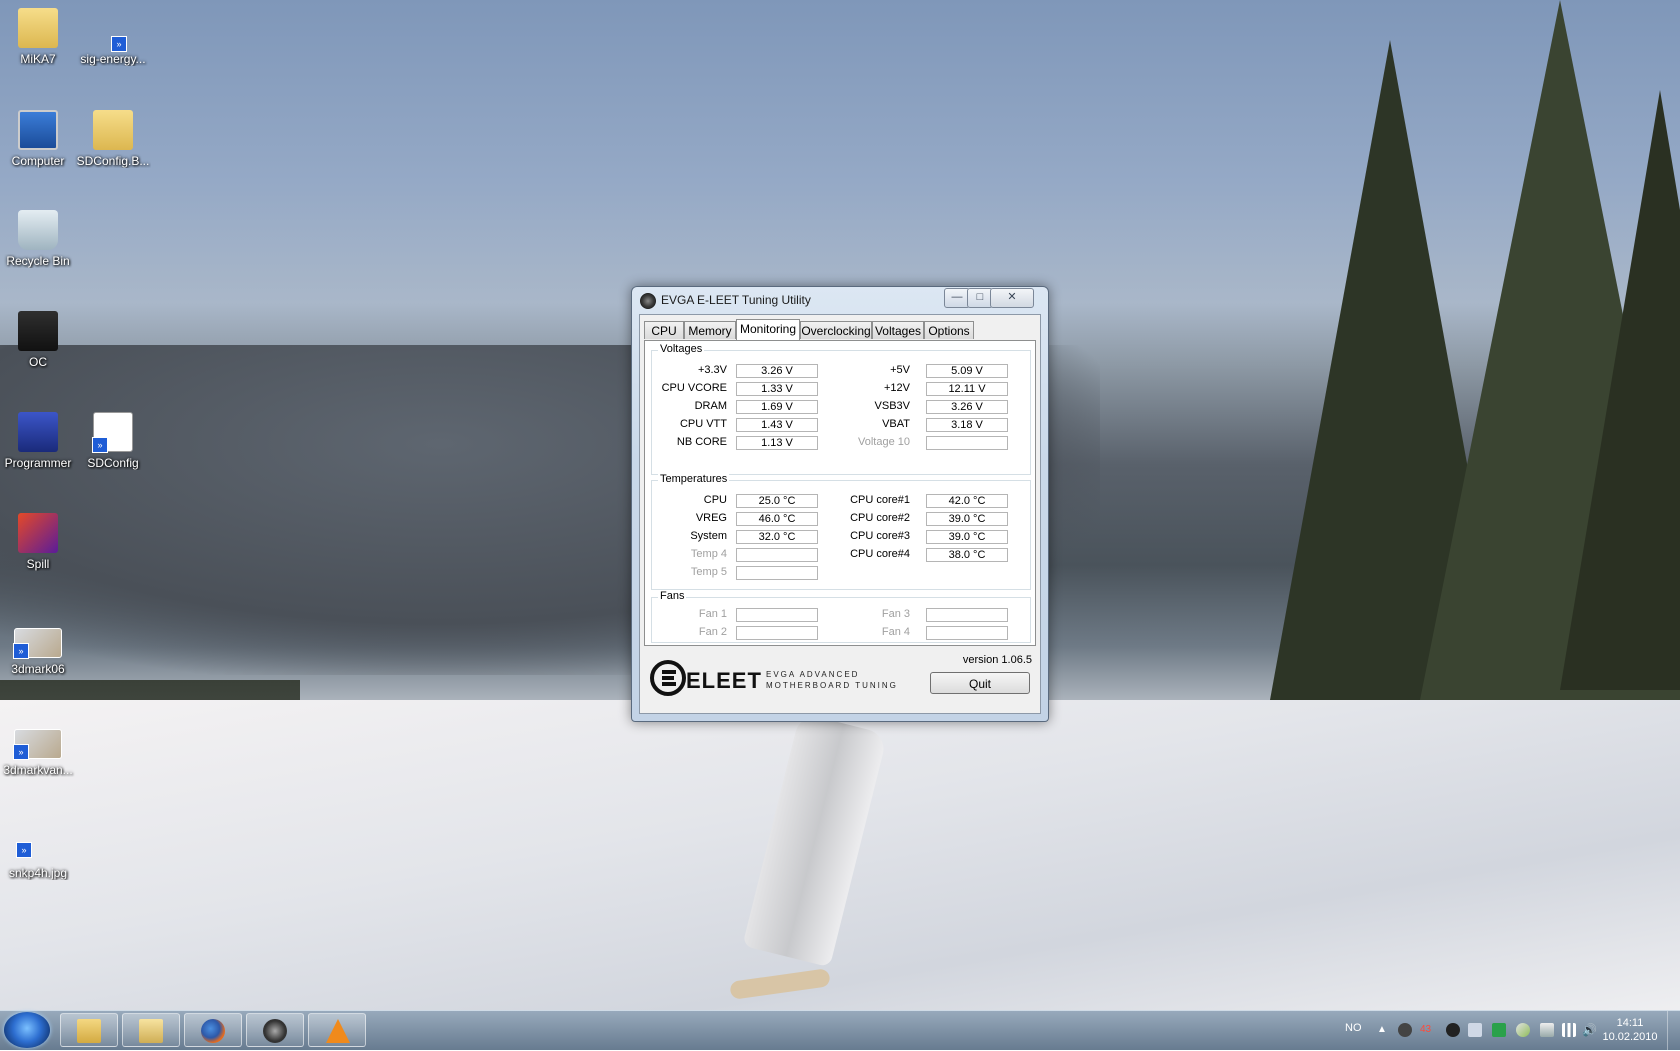  I want to click on temperature-label: CPU, so click(715, 500).